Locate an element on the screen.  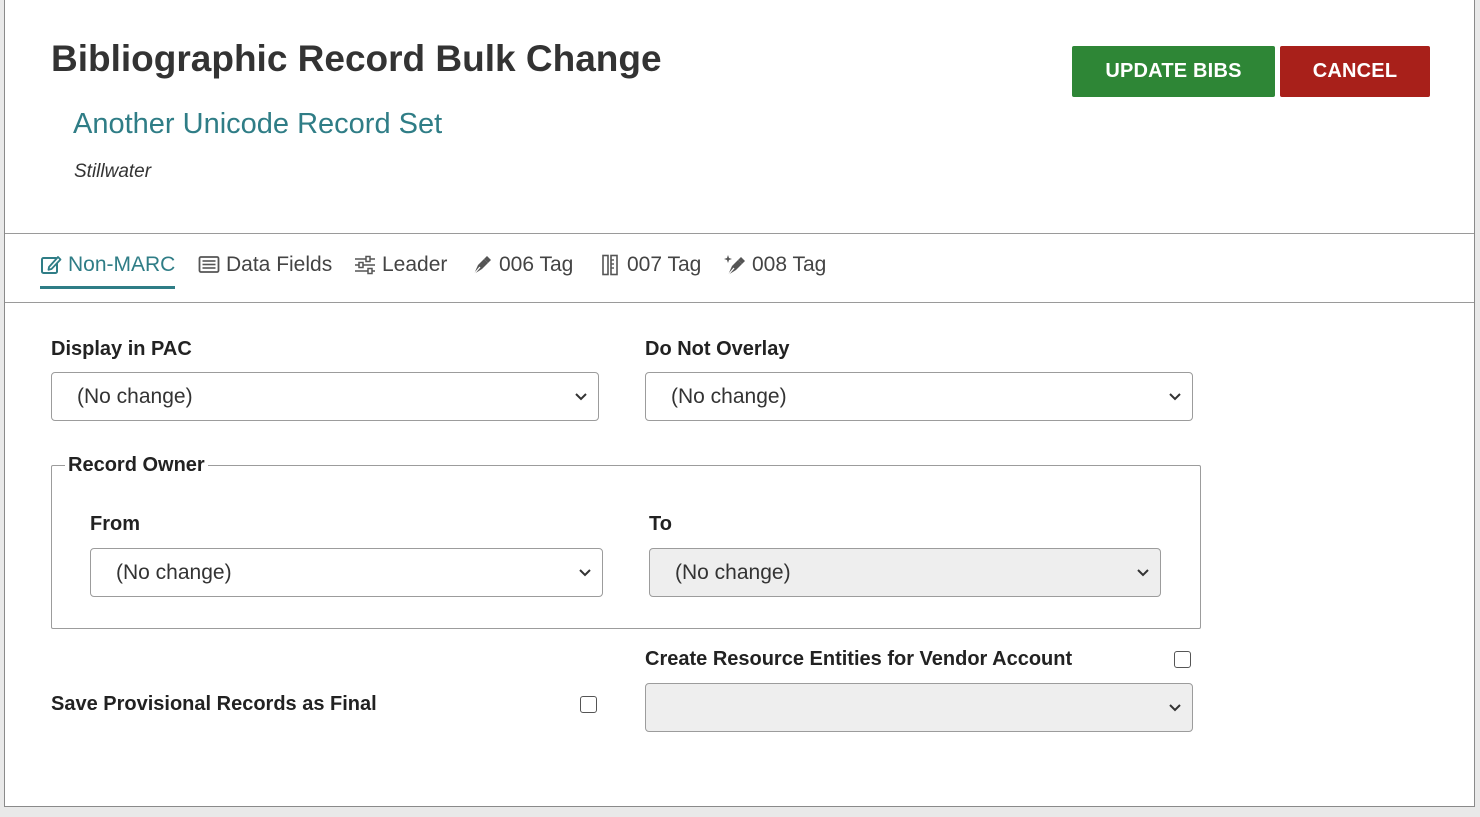
tab-non-marc: Non-MARC is located at coordinates (108, 266).